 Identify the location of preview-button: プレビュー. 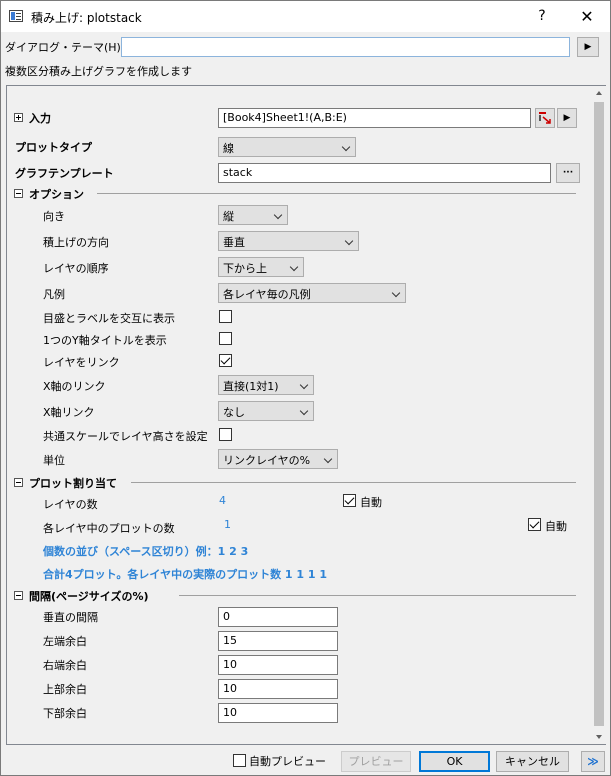
(376, 761).